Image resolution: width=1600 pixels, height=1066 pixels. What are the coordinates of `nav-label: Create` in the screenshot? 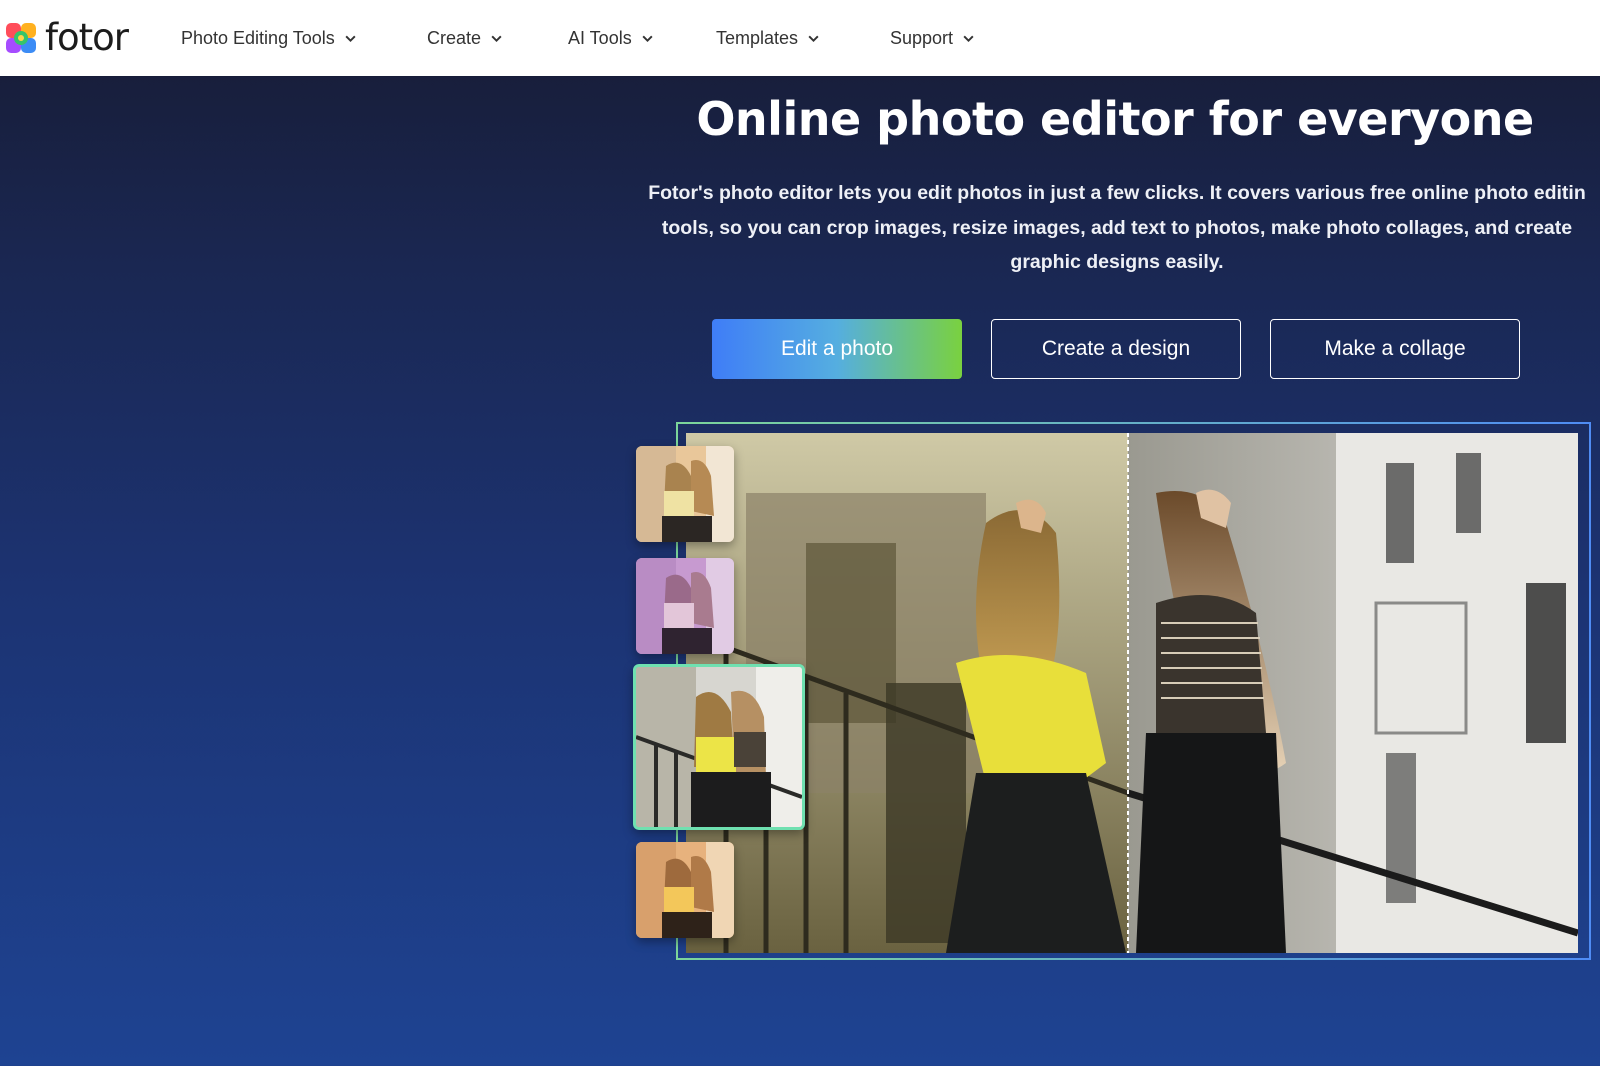 It's located at (454, 37).